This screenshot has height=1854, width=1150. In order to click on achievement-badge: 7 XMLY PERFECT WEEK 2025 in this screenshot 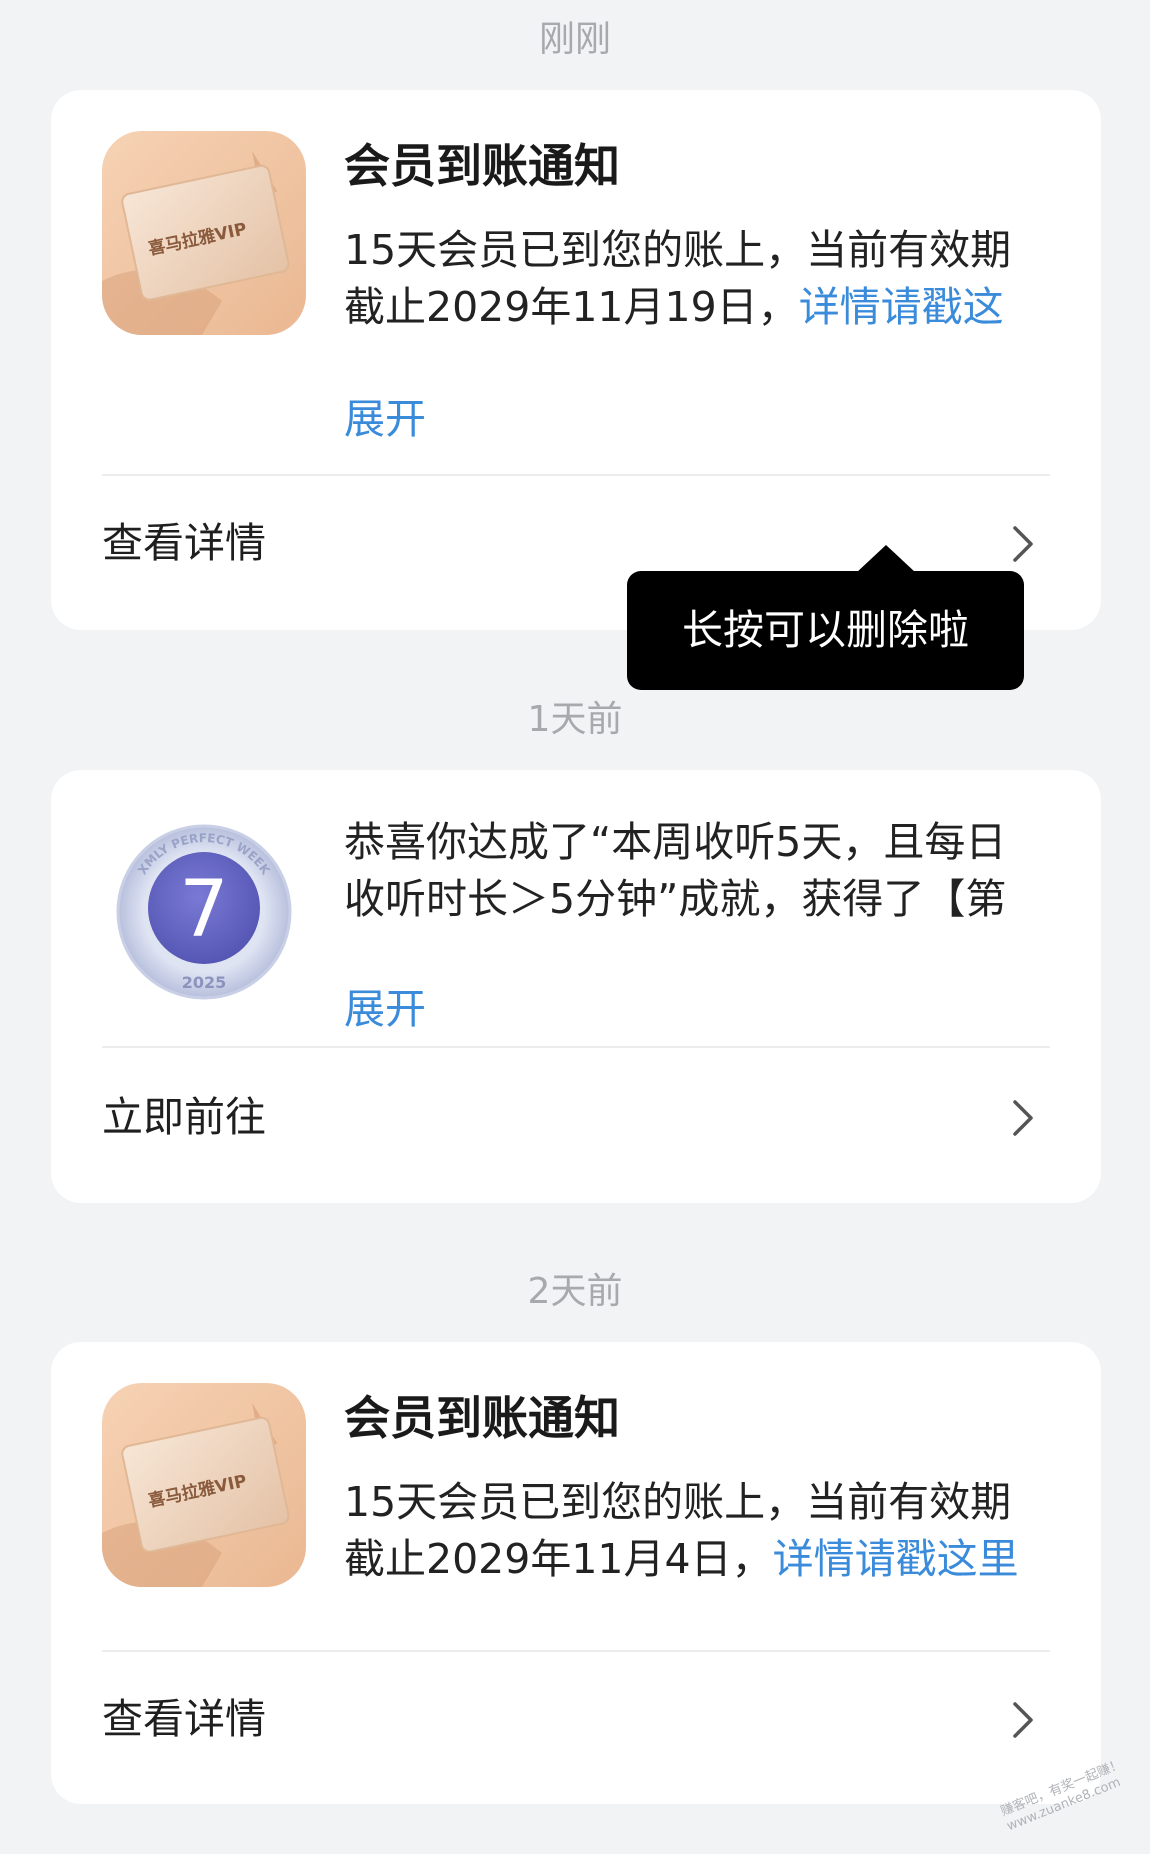, I will do `click(204, 912)`.